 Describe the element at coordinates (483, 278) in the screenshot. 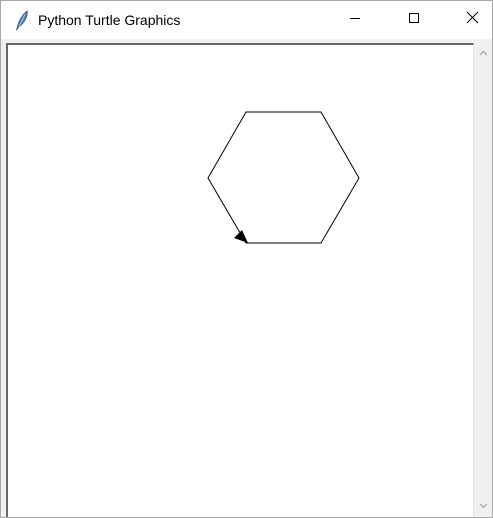

I see `vertical-scrollbar` at that location.